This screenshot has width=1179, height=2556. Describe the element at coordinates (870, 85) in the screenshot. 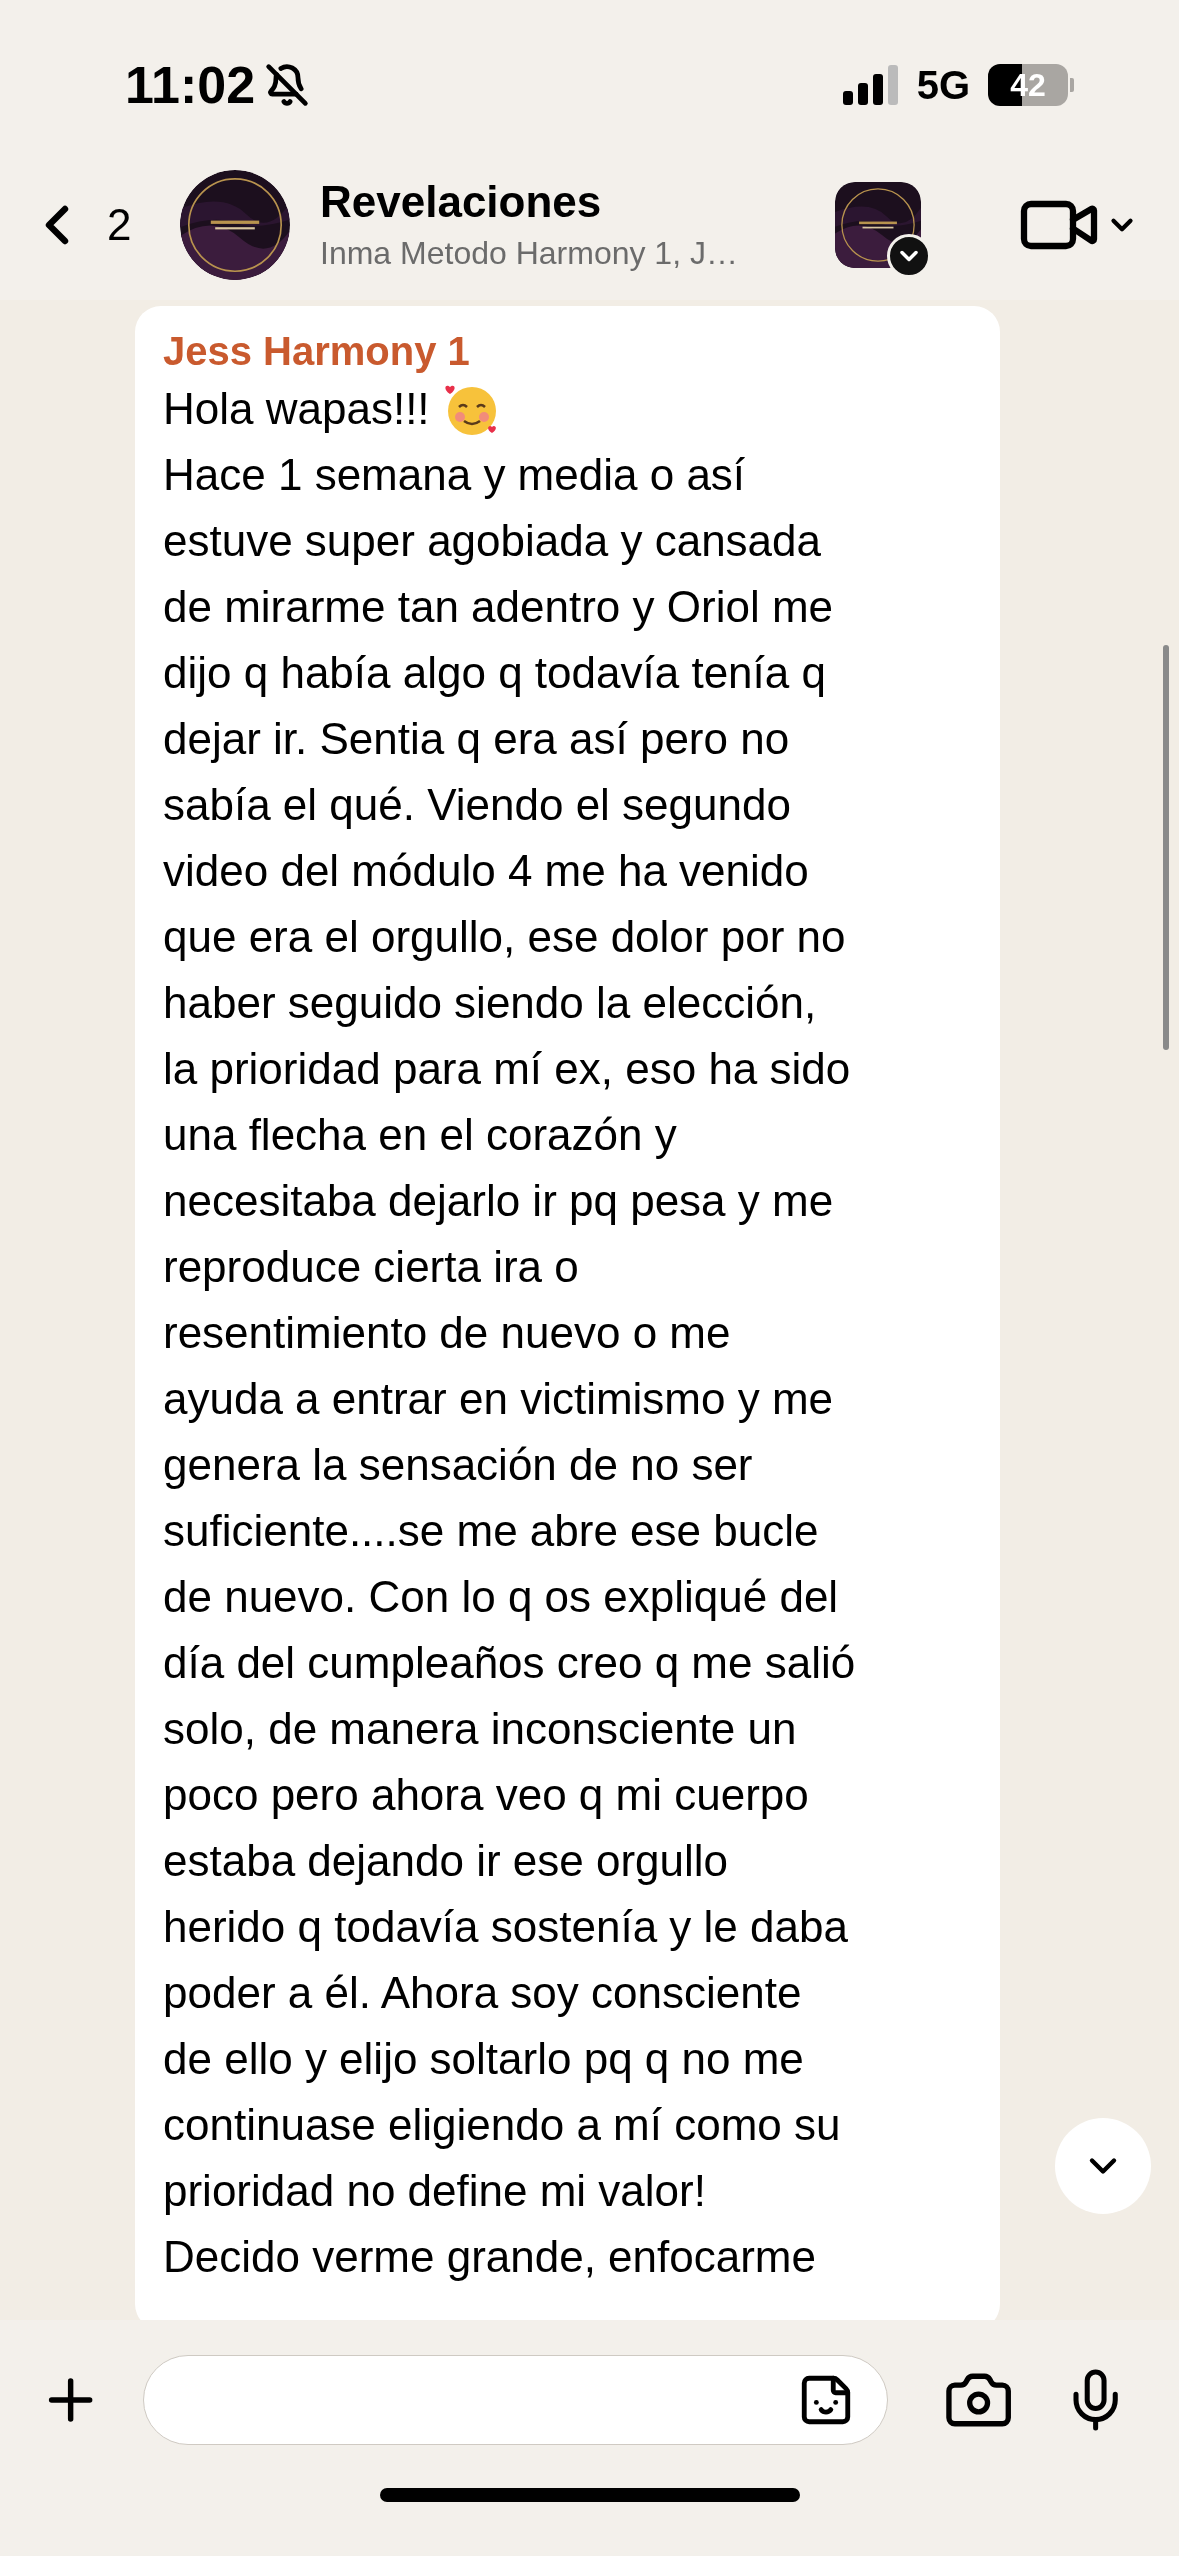

I see `signal-icon` at that location.